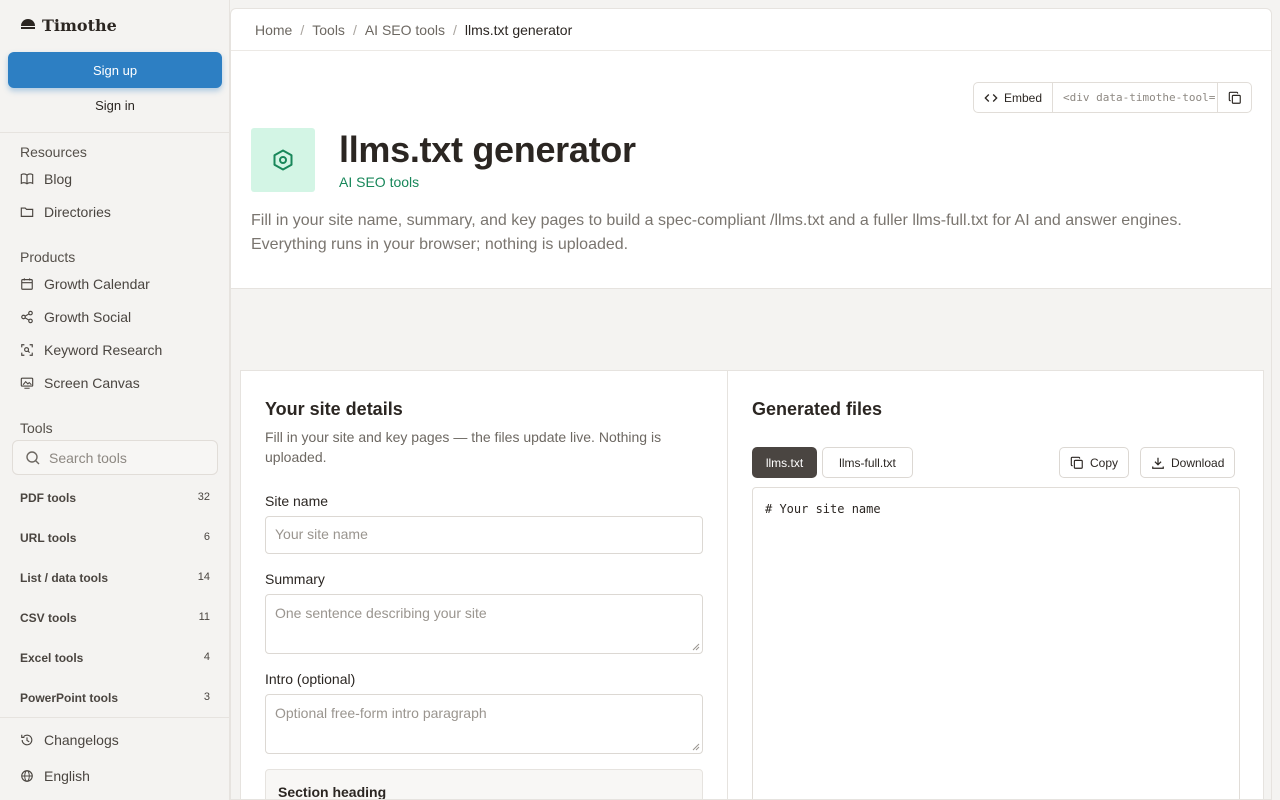 The width and height of the screenshot is (1280, 800). What do you see at coordinates (115, 108) in the screenshot?
I see `signin-link: Sign in` at bounding box center [115, 108].